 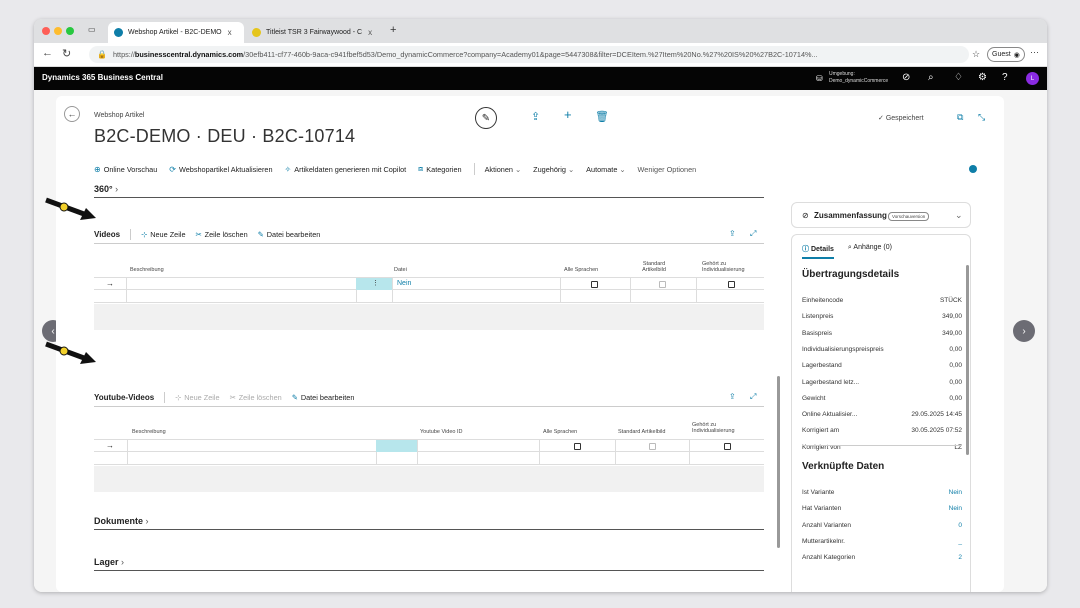 I want to click on col-all-languages: Alle Sprachen, so click(x=560, y=432).